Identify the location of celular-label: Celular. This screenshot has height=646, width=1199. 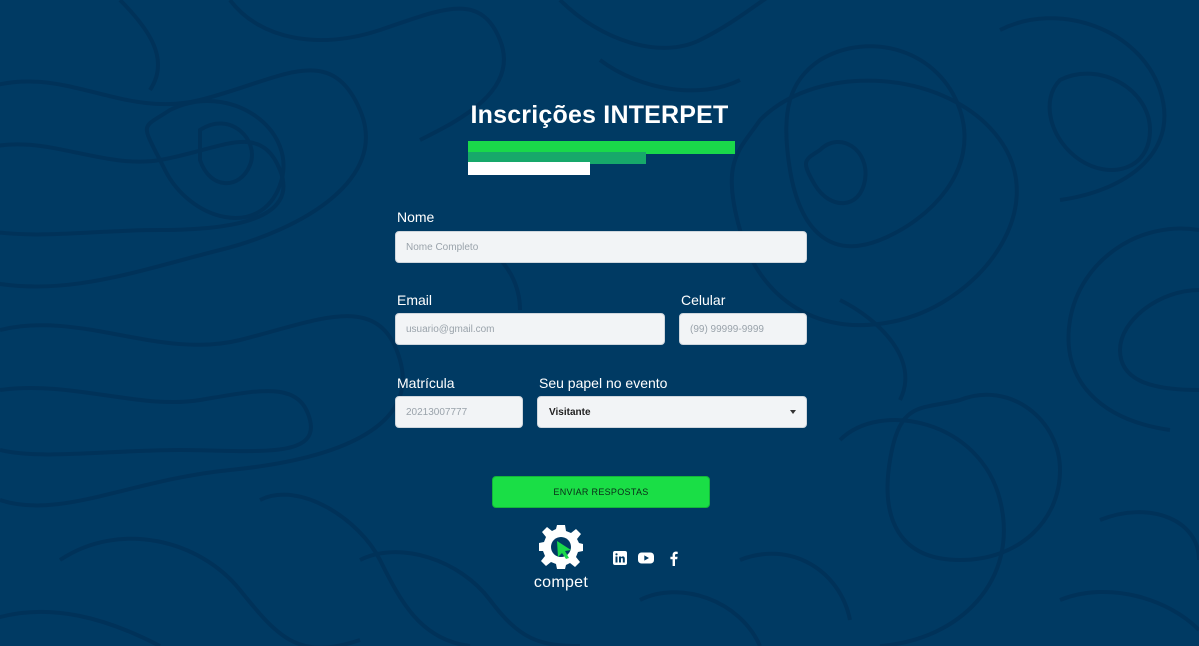
(703, 300).